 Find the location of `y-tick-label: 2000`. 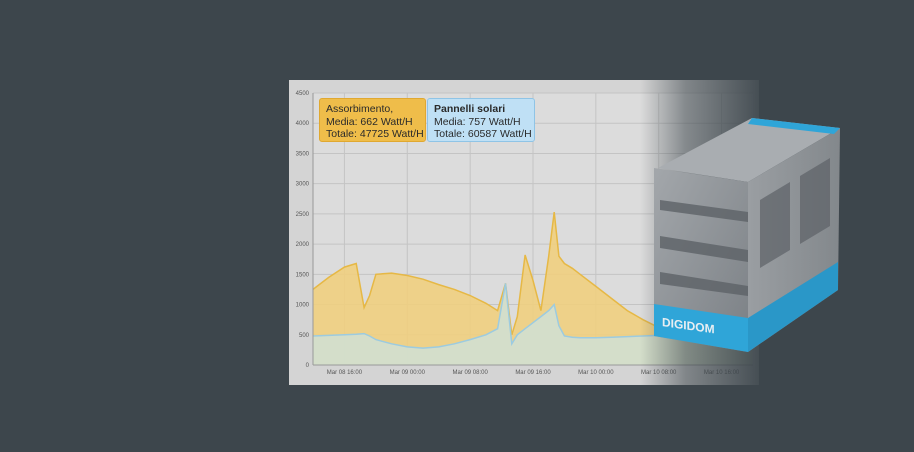

y-tick-label: 2000 is located at coordinates (303, 245).